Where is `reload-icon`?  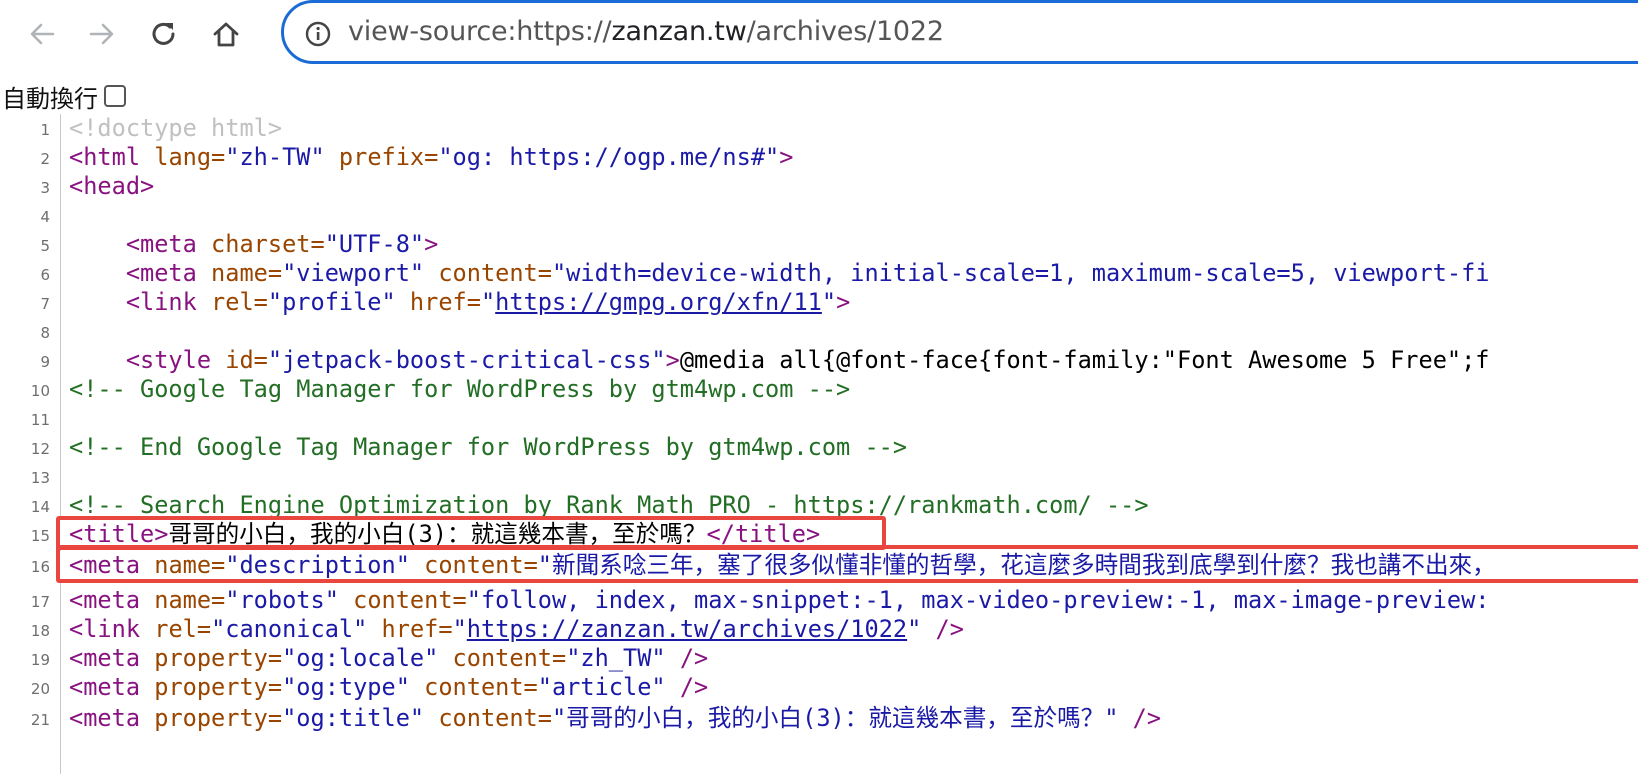
reload-icon is located at coordinates (163, 33).